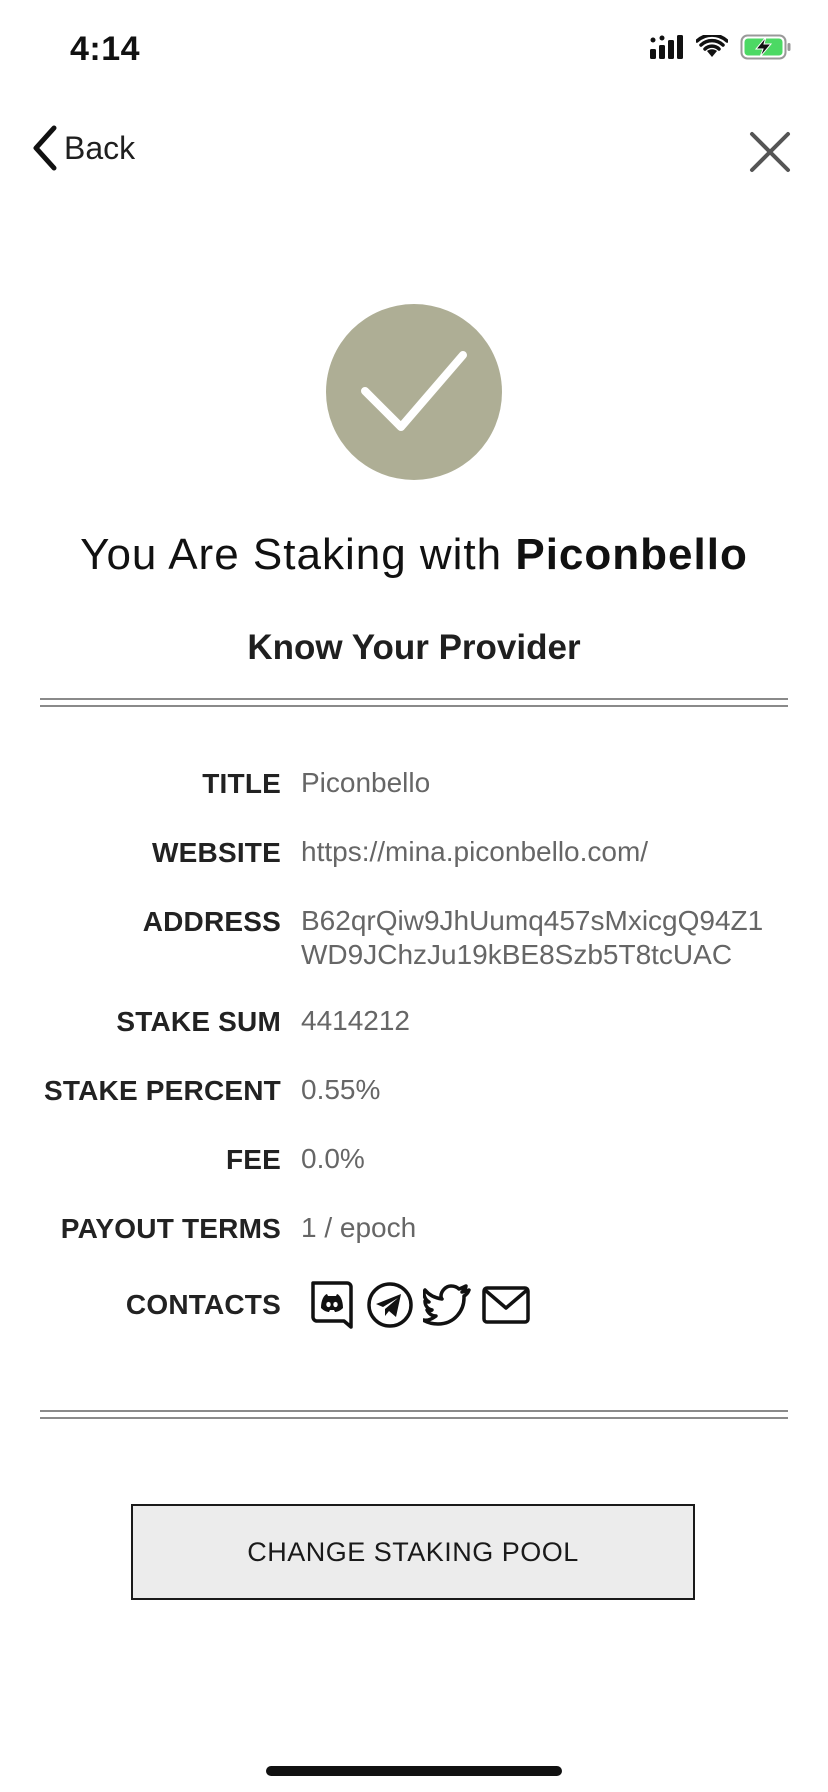 Image resolution: width=828 pixels, height=1792 pixels. Describe the element at coordinates (414, 1091) in the screenshot. I see `detail-row-stake-percent: STAKE PERCENT 0.55%` at that location.